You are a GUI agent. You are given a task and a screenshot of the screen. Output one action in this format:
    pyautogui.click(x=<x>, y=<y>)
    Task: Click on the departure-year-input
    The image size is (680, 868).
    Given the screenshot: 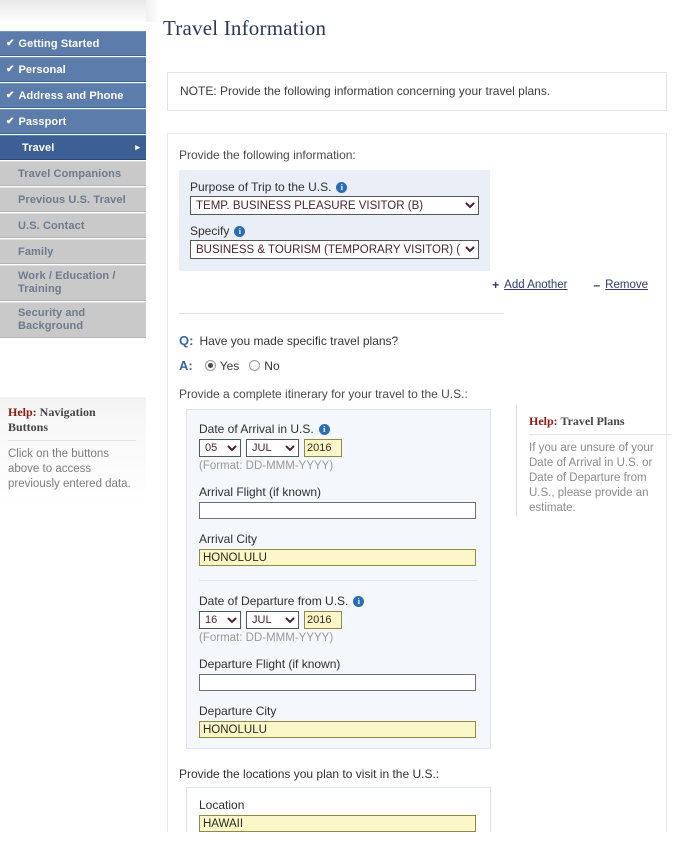 What is the action you would take?
    pyautogui.click(x=323, y=620)
    